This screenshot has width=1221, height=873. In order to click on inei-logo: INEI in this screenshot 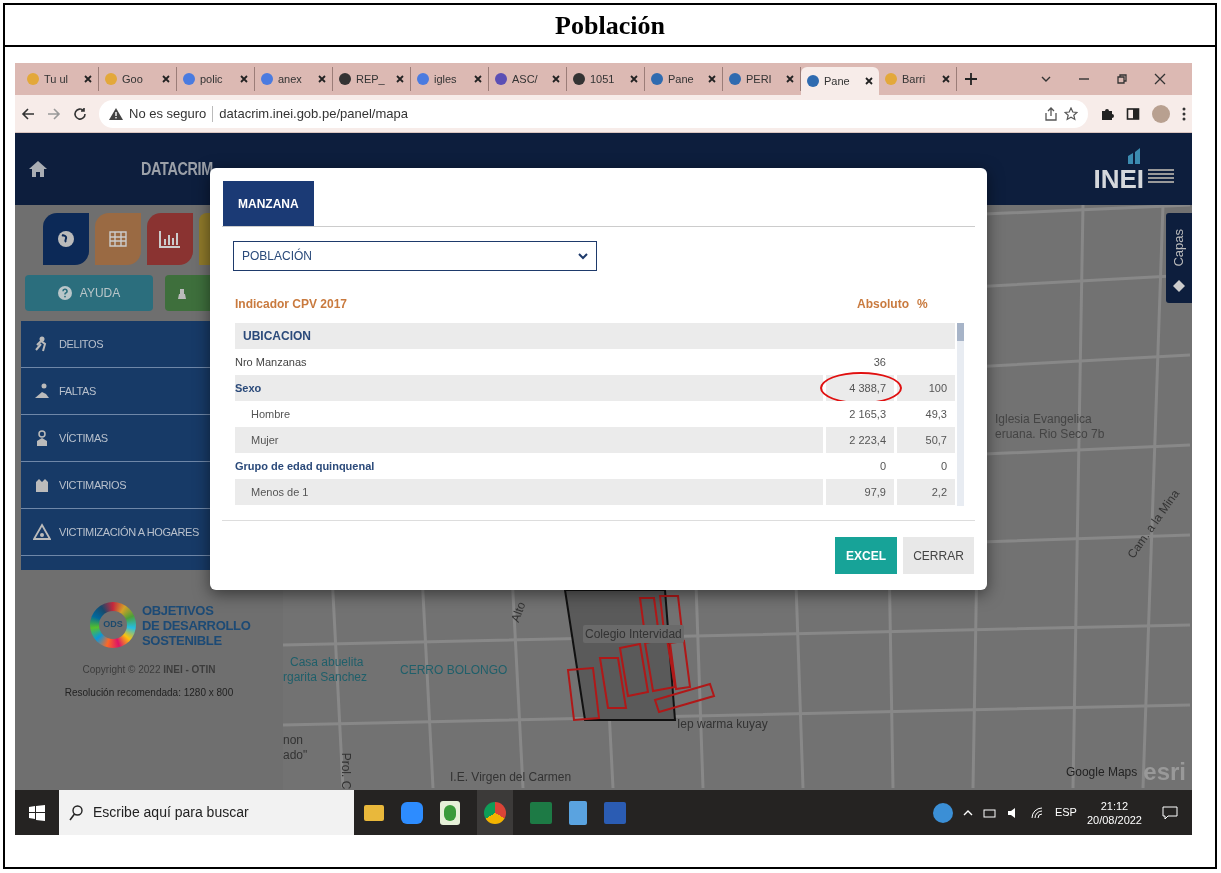, I will do `click(1133, 169)`.